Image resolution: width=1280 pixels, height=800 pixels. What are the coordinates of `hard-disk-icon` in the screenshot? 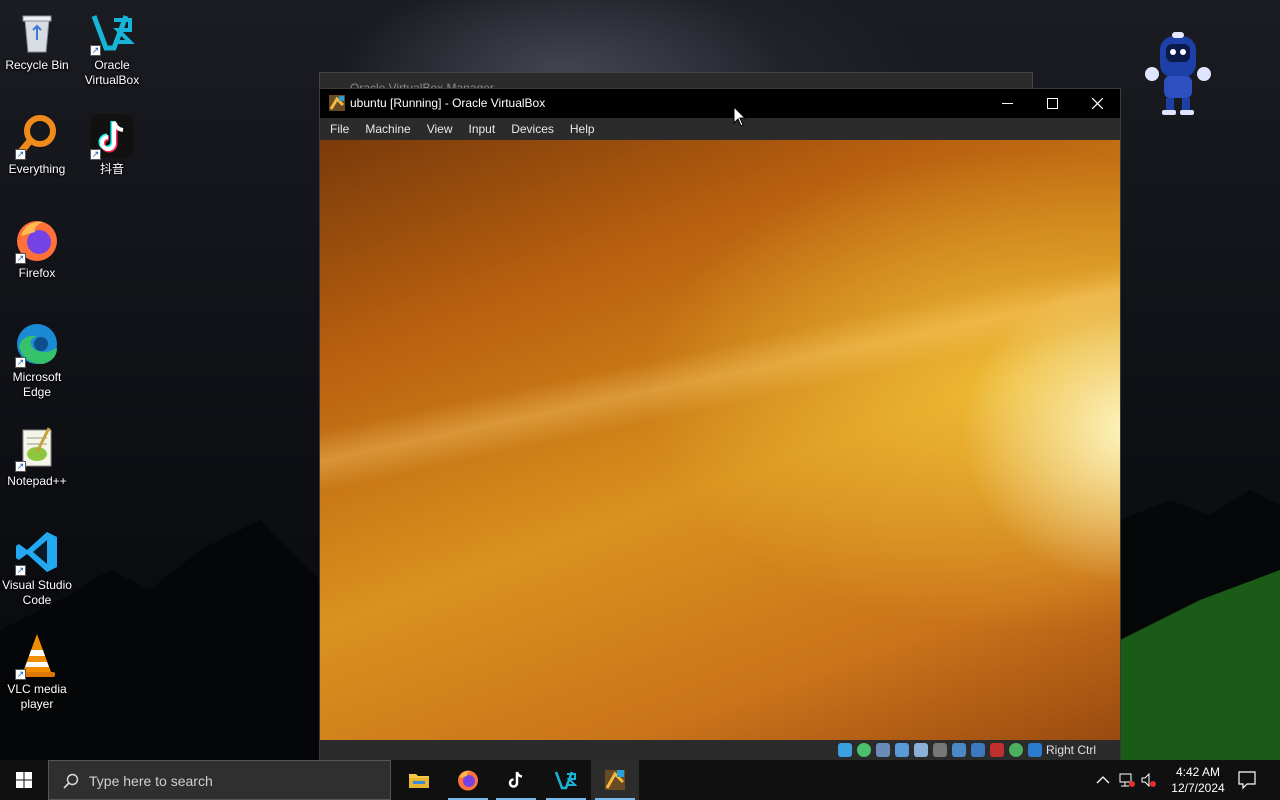 It's located at (845, 750).